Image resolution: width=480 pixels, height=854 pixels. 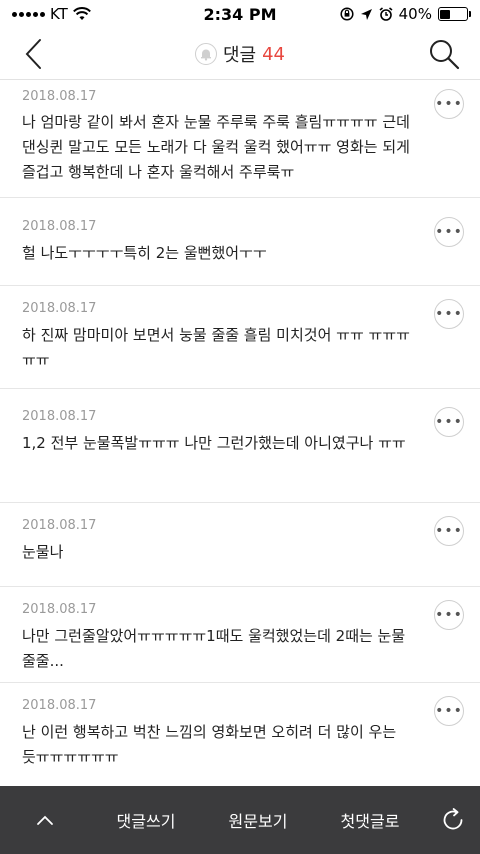 I want to click on scroll-top-button, so click(x=45, y=820).